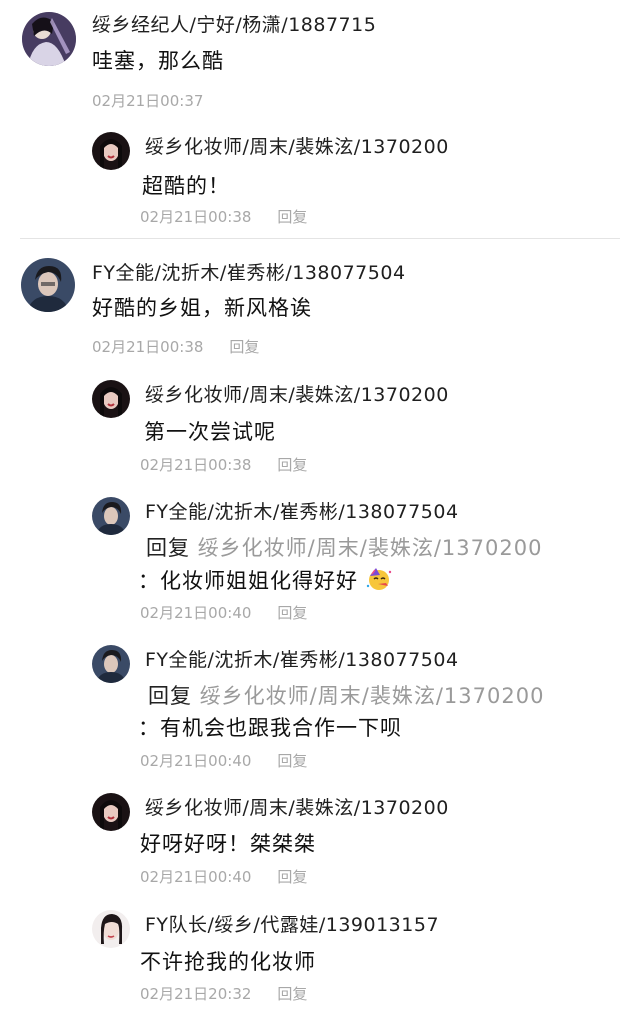  Describe the element at coordinates (49, 39) in the screenshot. I see `avatar-user-yangxiao` at that location.